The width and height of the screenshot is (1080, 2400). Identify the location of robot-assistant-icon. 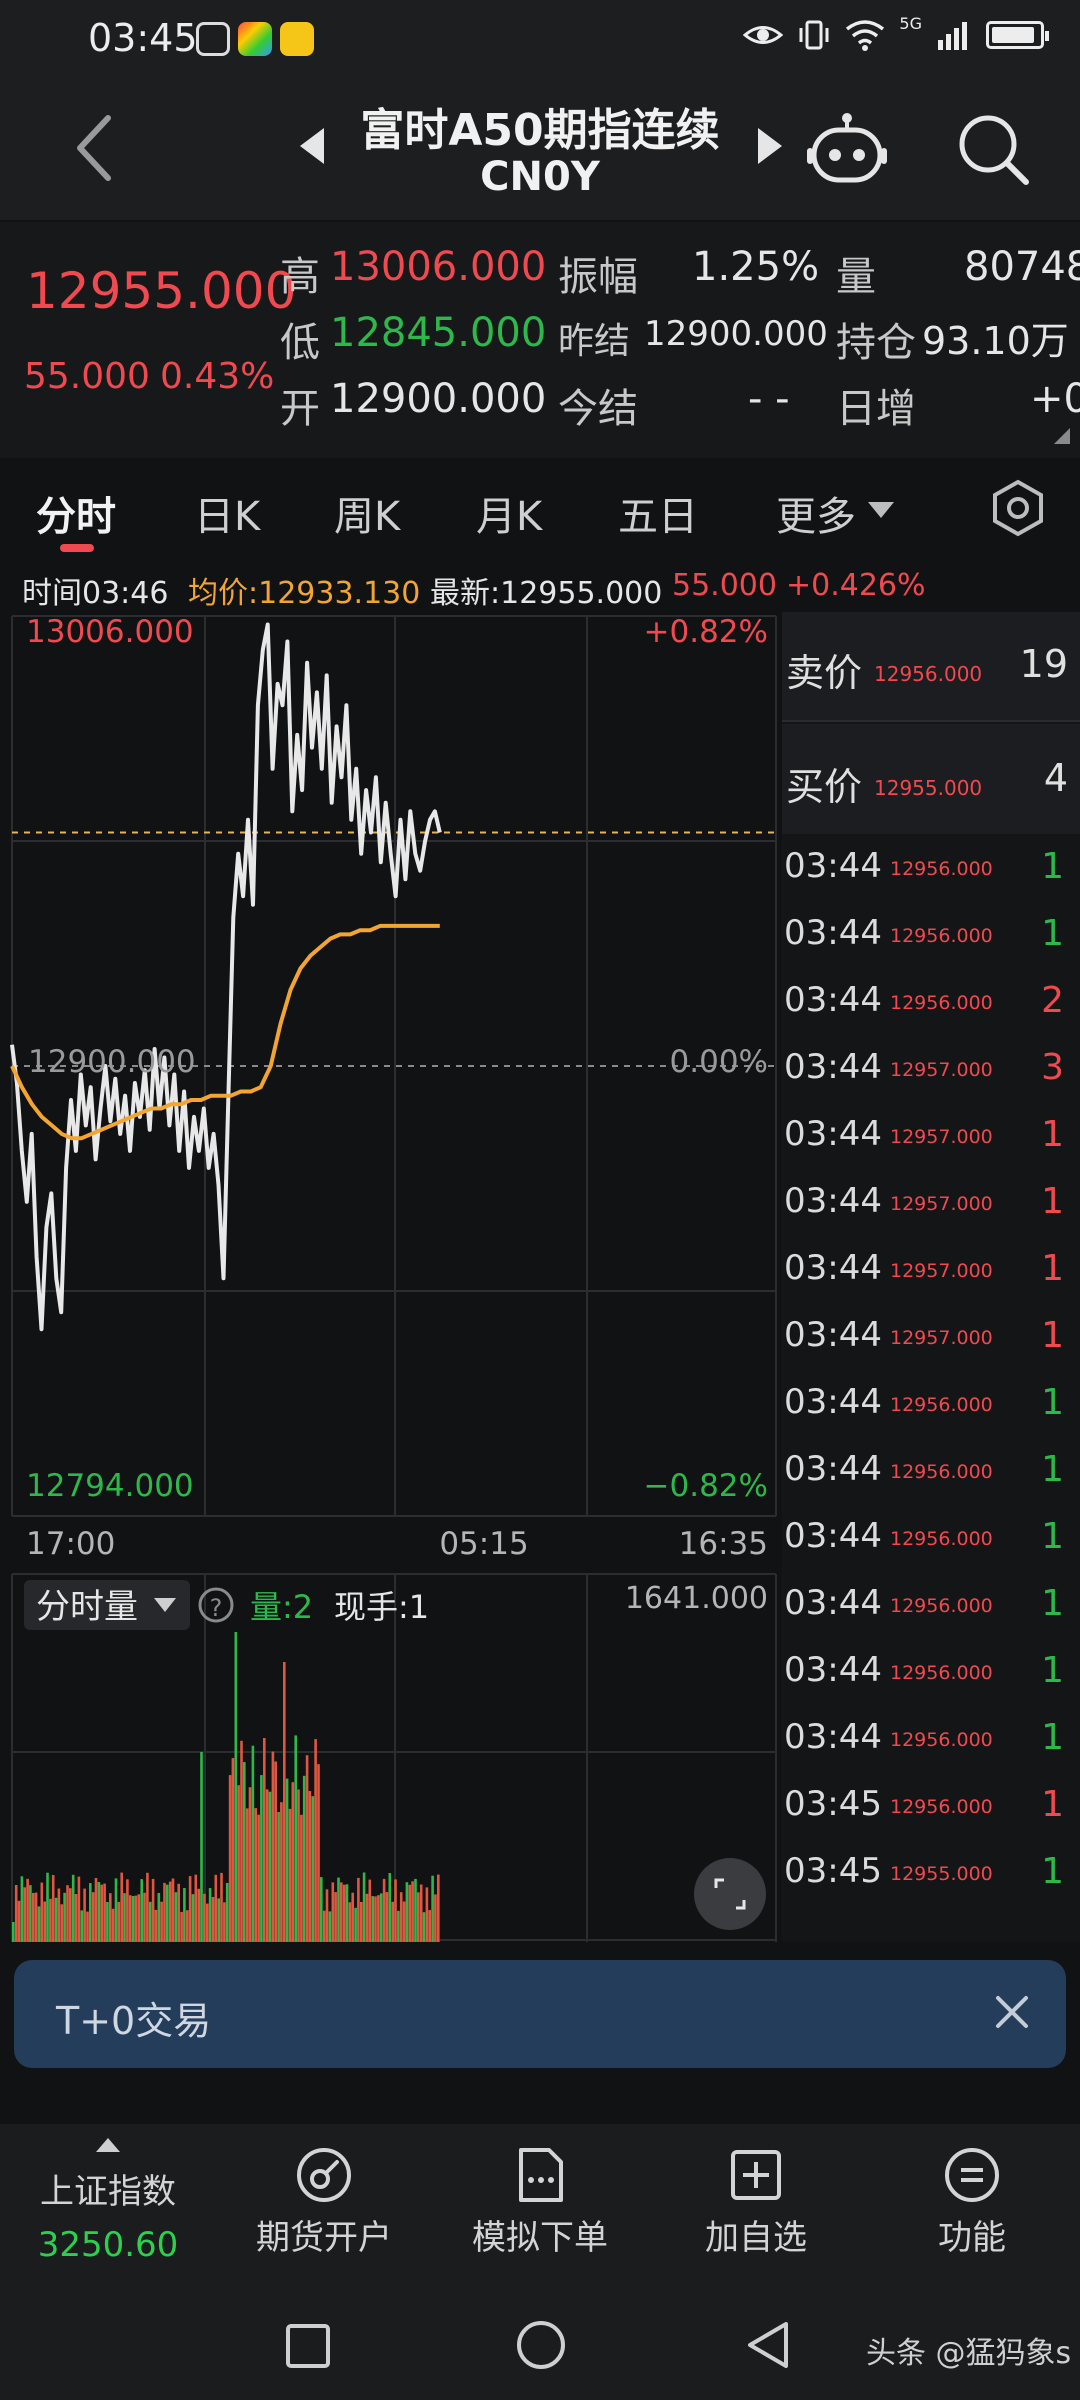
(847, 149).